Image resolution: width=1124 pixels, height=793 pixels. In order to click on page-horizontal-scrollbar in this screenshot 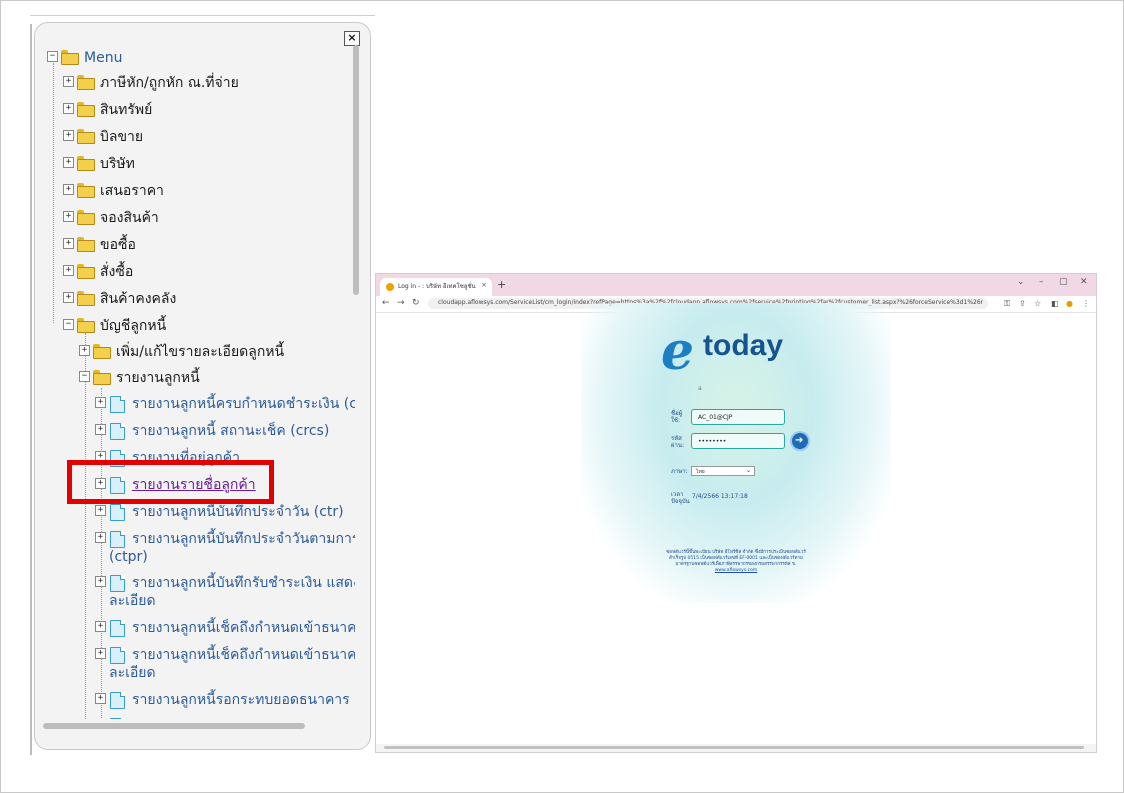, I will do `click(736, 748)`.